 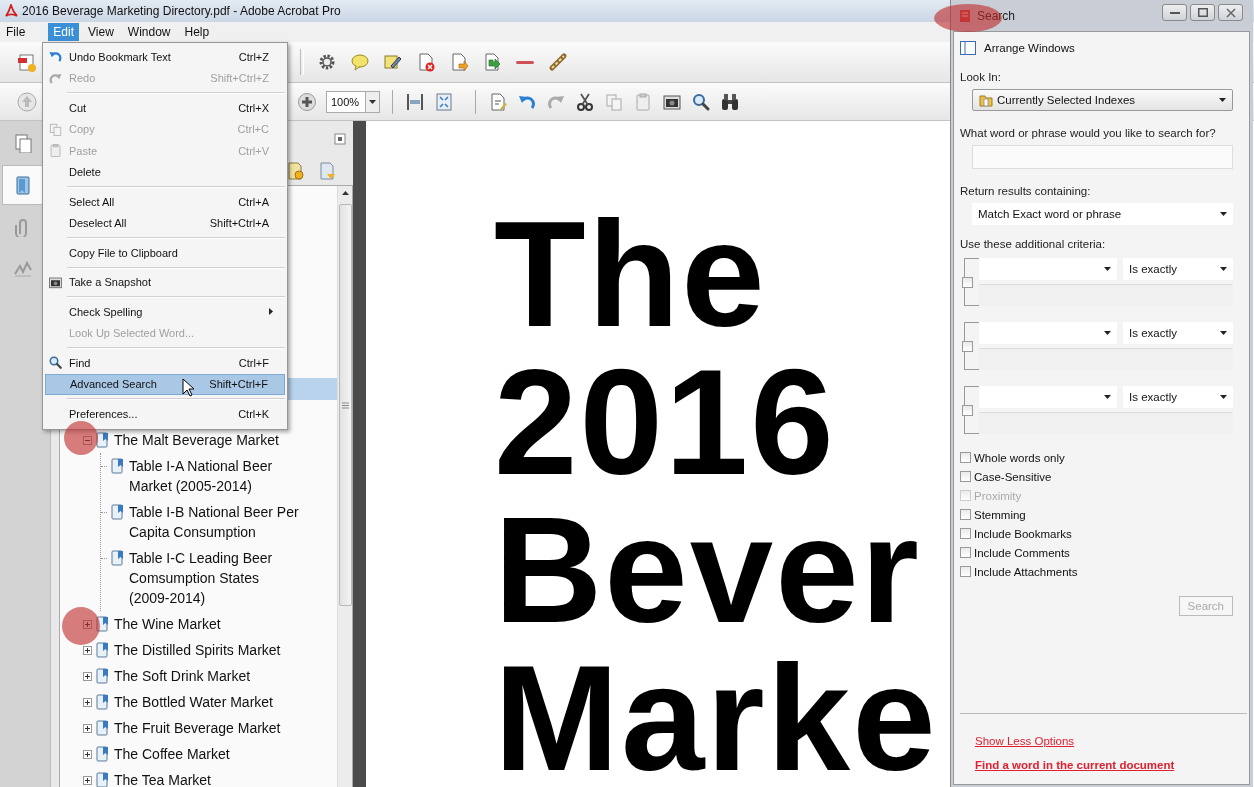 I want to click on dropdown-button, so click(x=373, y=101).